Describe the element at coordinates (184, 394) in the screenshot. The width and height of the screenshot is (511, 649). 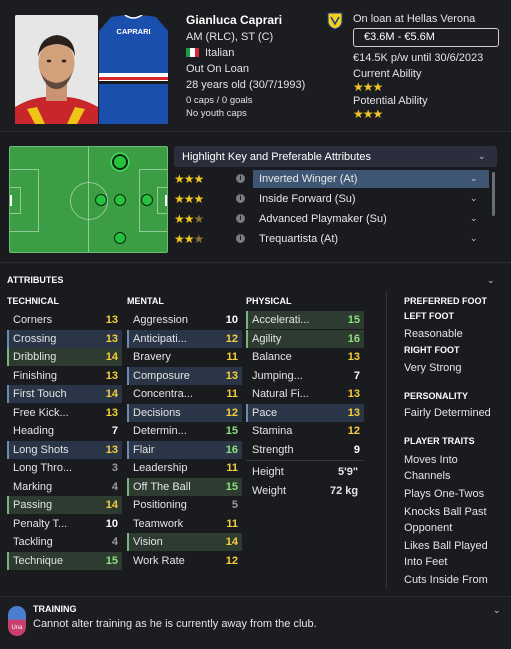
I see `attribute-row: Concentra... 11` at that location.